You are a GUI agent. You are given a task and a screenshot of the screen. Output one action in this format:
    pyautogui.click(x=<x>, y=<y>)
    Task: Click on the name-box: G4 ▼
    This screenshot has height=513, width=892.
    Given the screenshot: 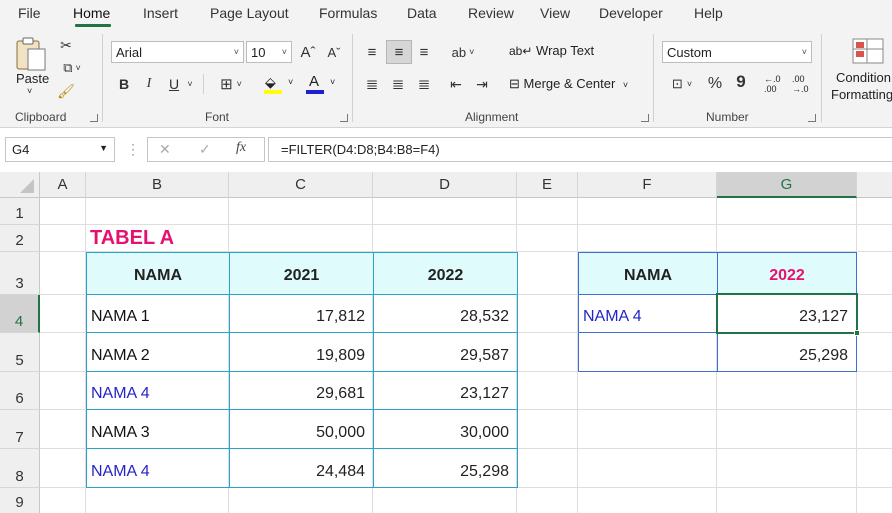 What is the action you would take?
    pyautogui.click(x=60, y=149)
    